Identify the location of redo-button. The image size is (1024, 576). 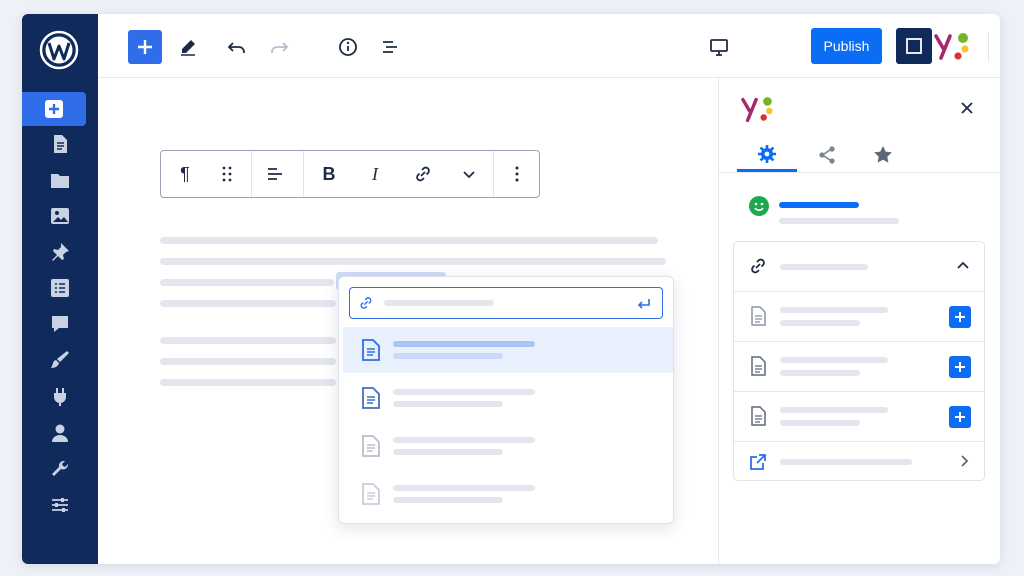
(279, 47).